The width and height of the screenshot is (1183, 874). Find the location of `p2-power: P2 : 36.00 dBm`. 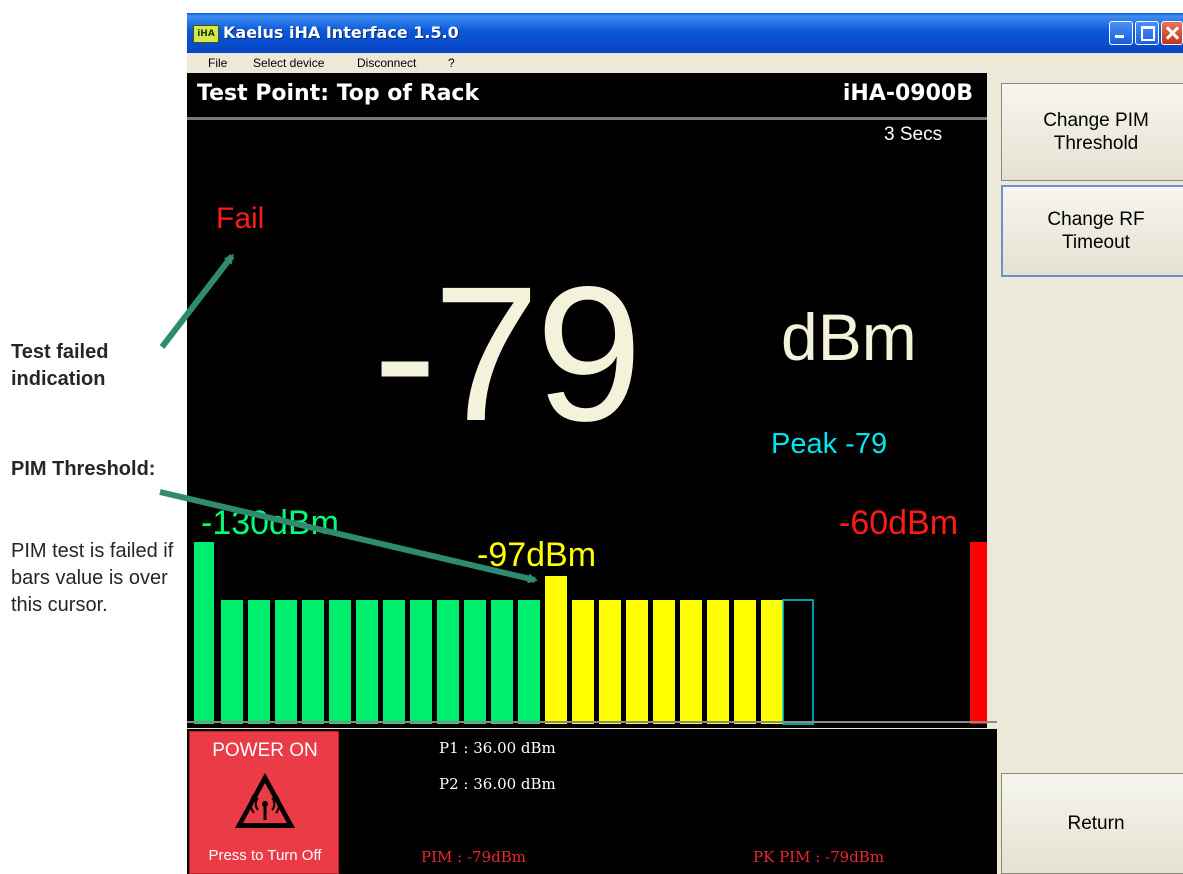

p2-power: P2 : 36.00 dBm is located at coordinates (497, 784).